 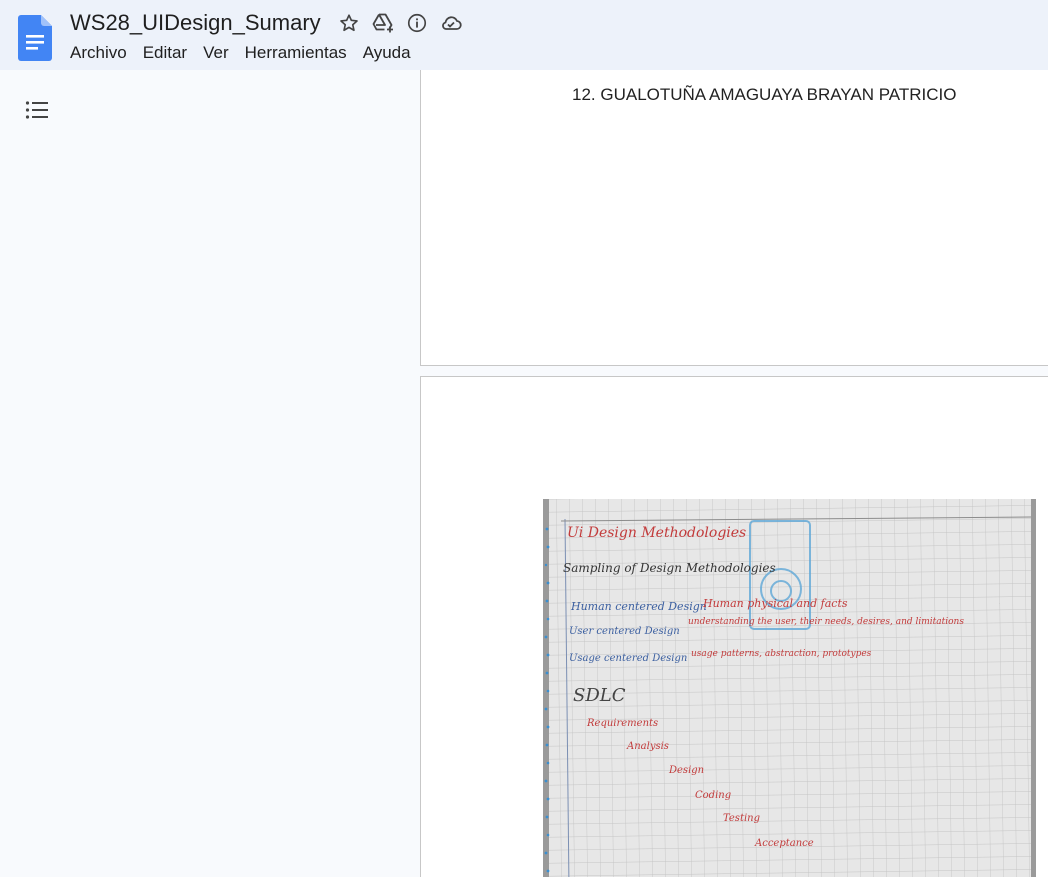 I want to click on menu-bar: Archivo Editar Ver Herramientas Ayuda, so click(x=240, y=53).